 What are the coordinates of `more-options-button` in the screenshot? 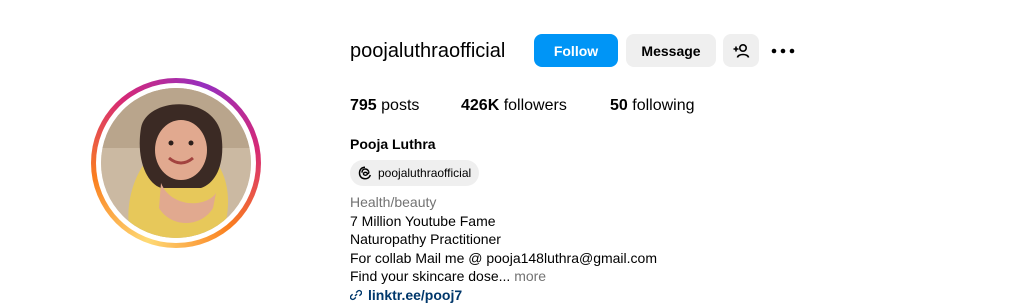 It's located at (783, 51).